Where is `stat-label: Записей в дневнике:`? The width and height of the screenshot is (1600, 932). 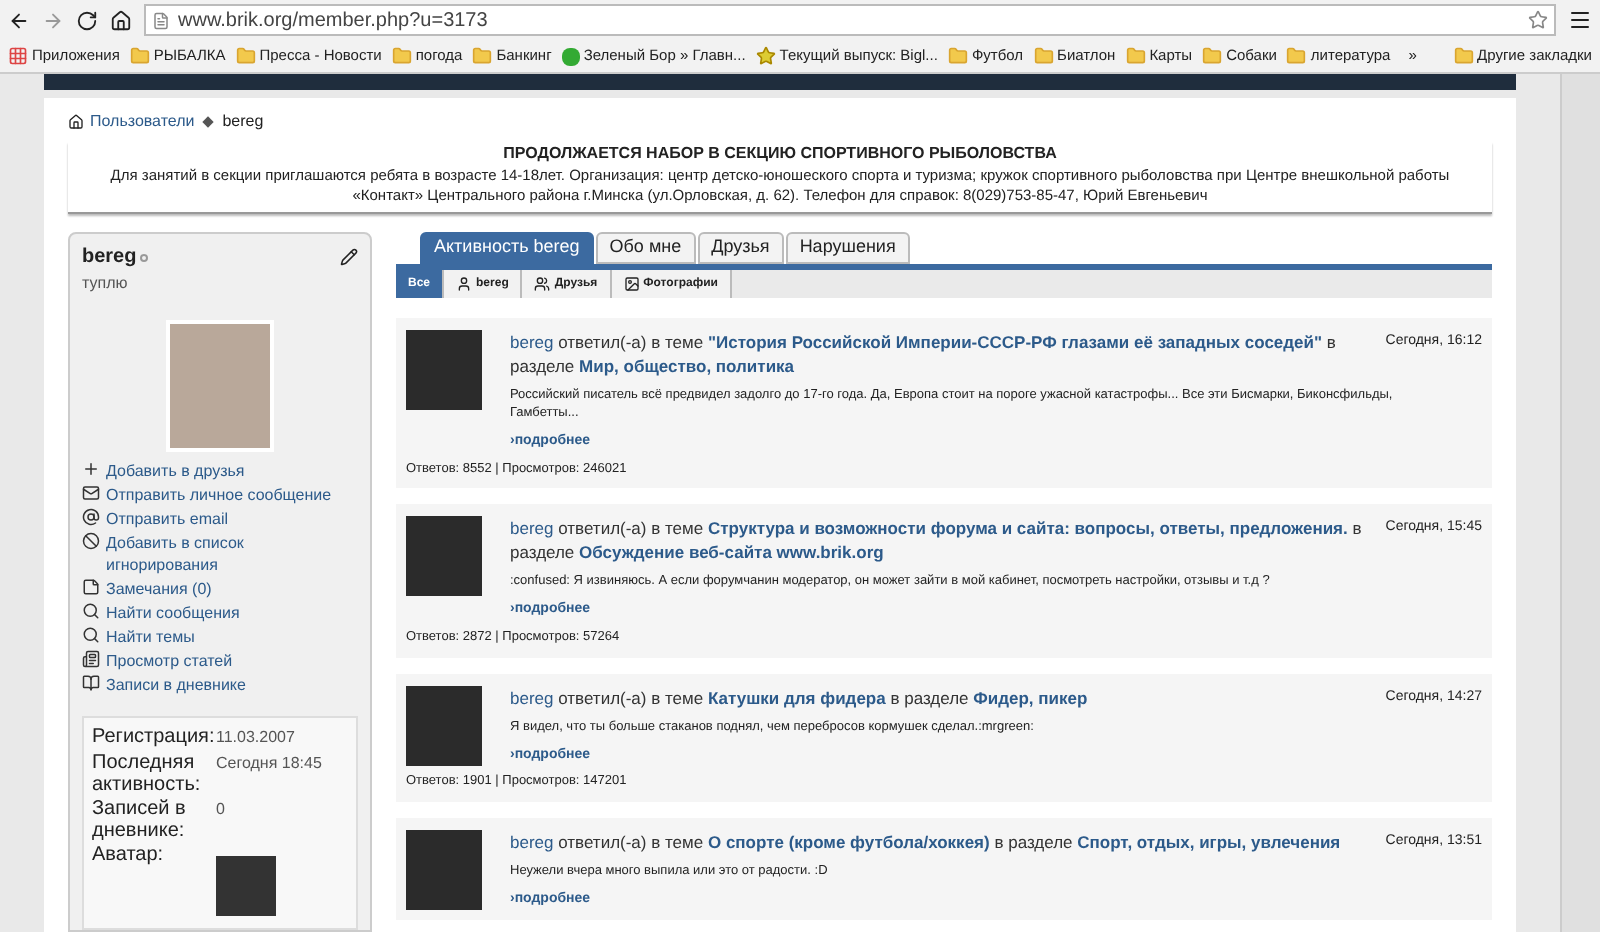 stat-label: Записей в дневнике: is located at coordinates (140, 820).